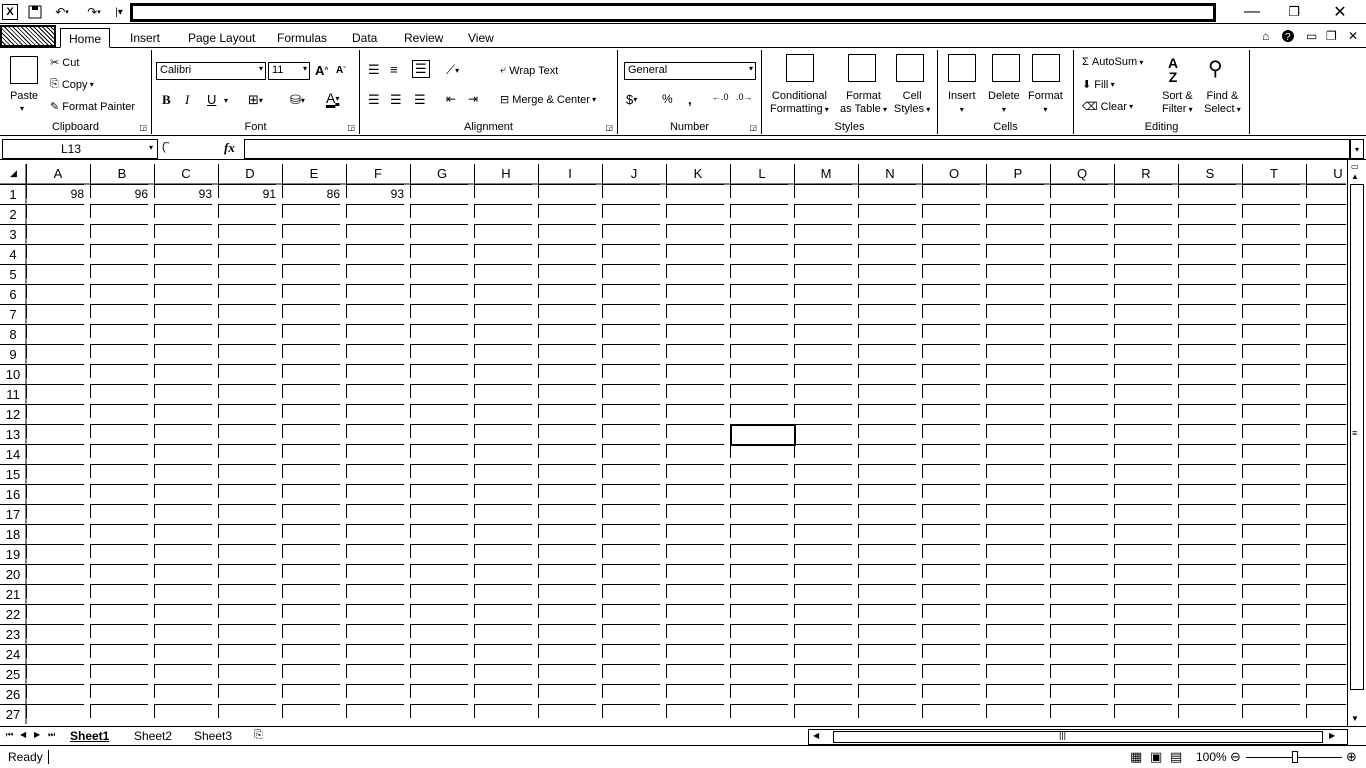  What do you see at coordinates (378, 175) in the screenshot?
I see `column-header-f: F` at bounding box center [378, 175].